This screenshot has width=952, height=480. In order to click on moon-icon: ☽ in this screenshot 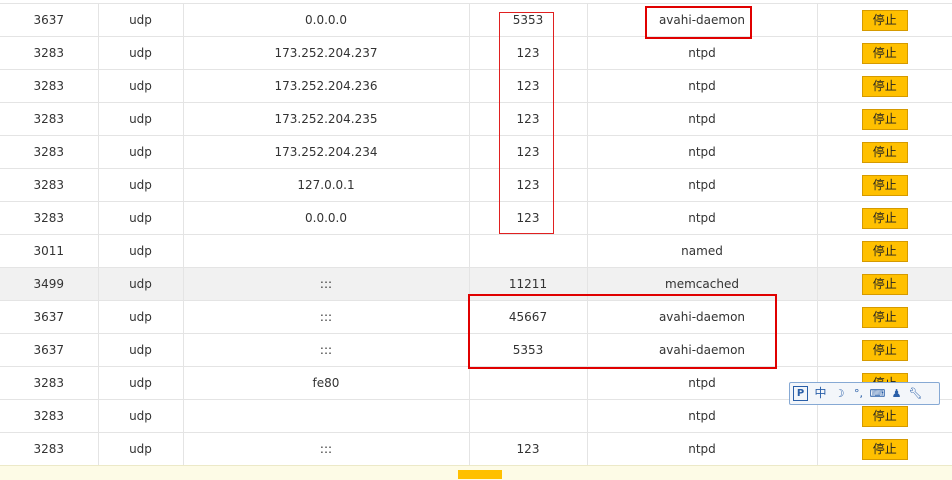, I will do `click(839, 393)`.